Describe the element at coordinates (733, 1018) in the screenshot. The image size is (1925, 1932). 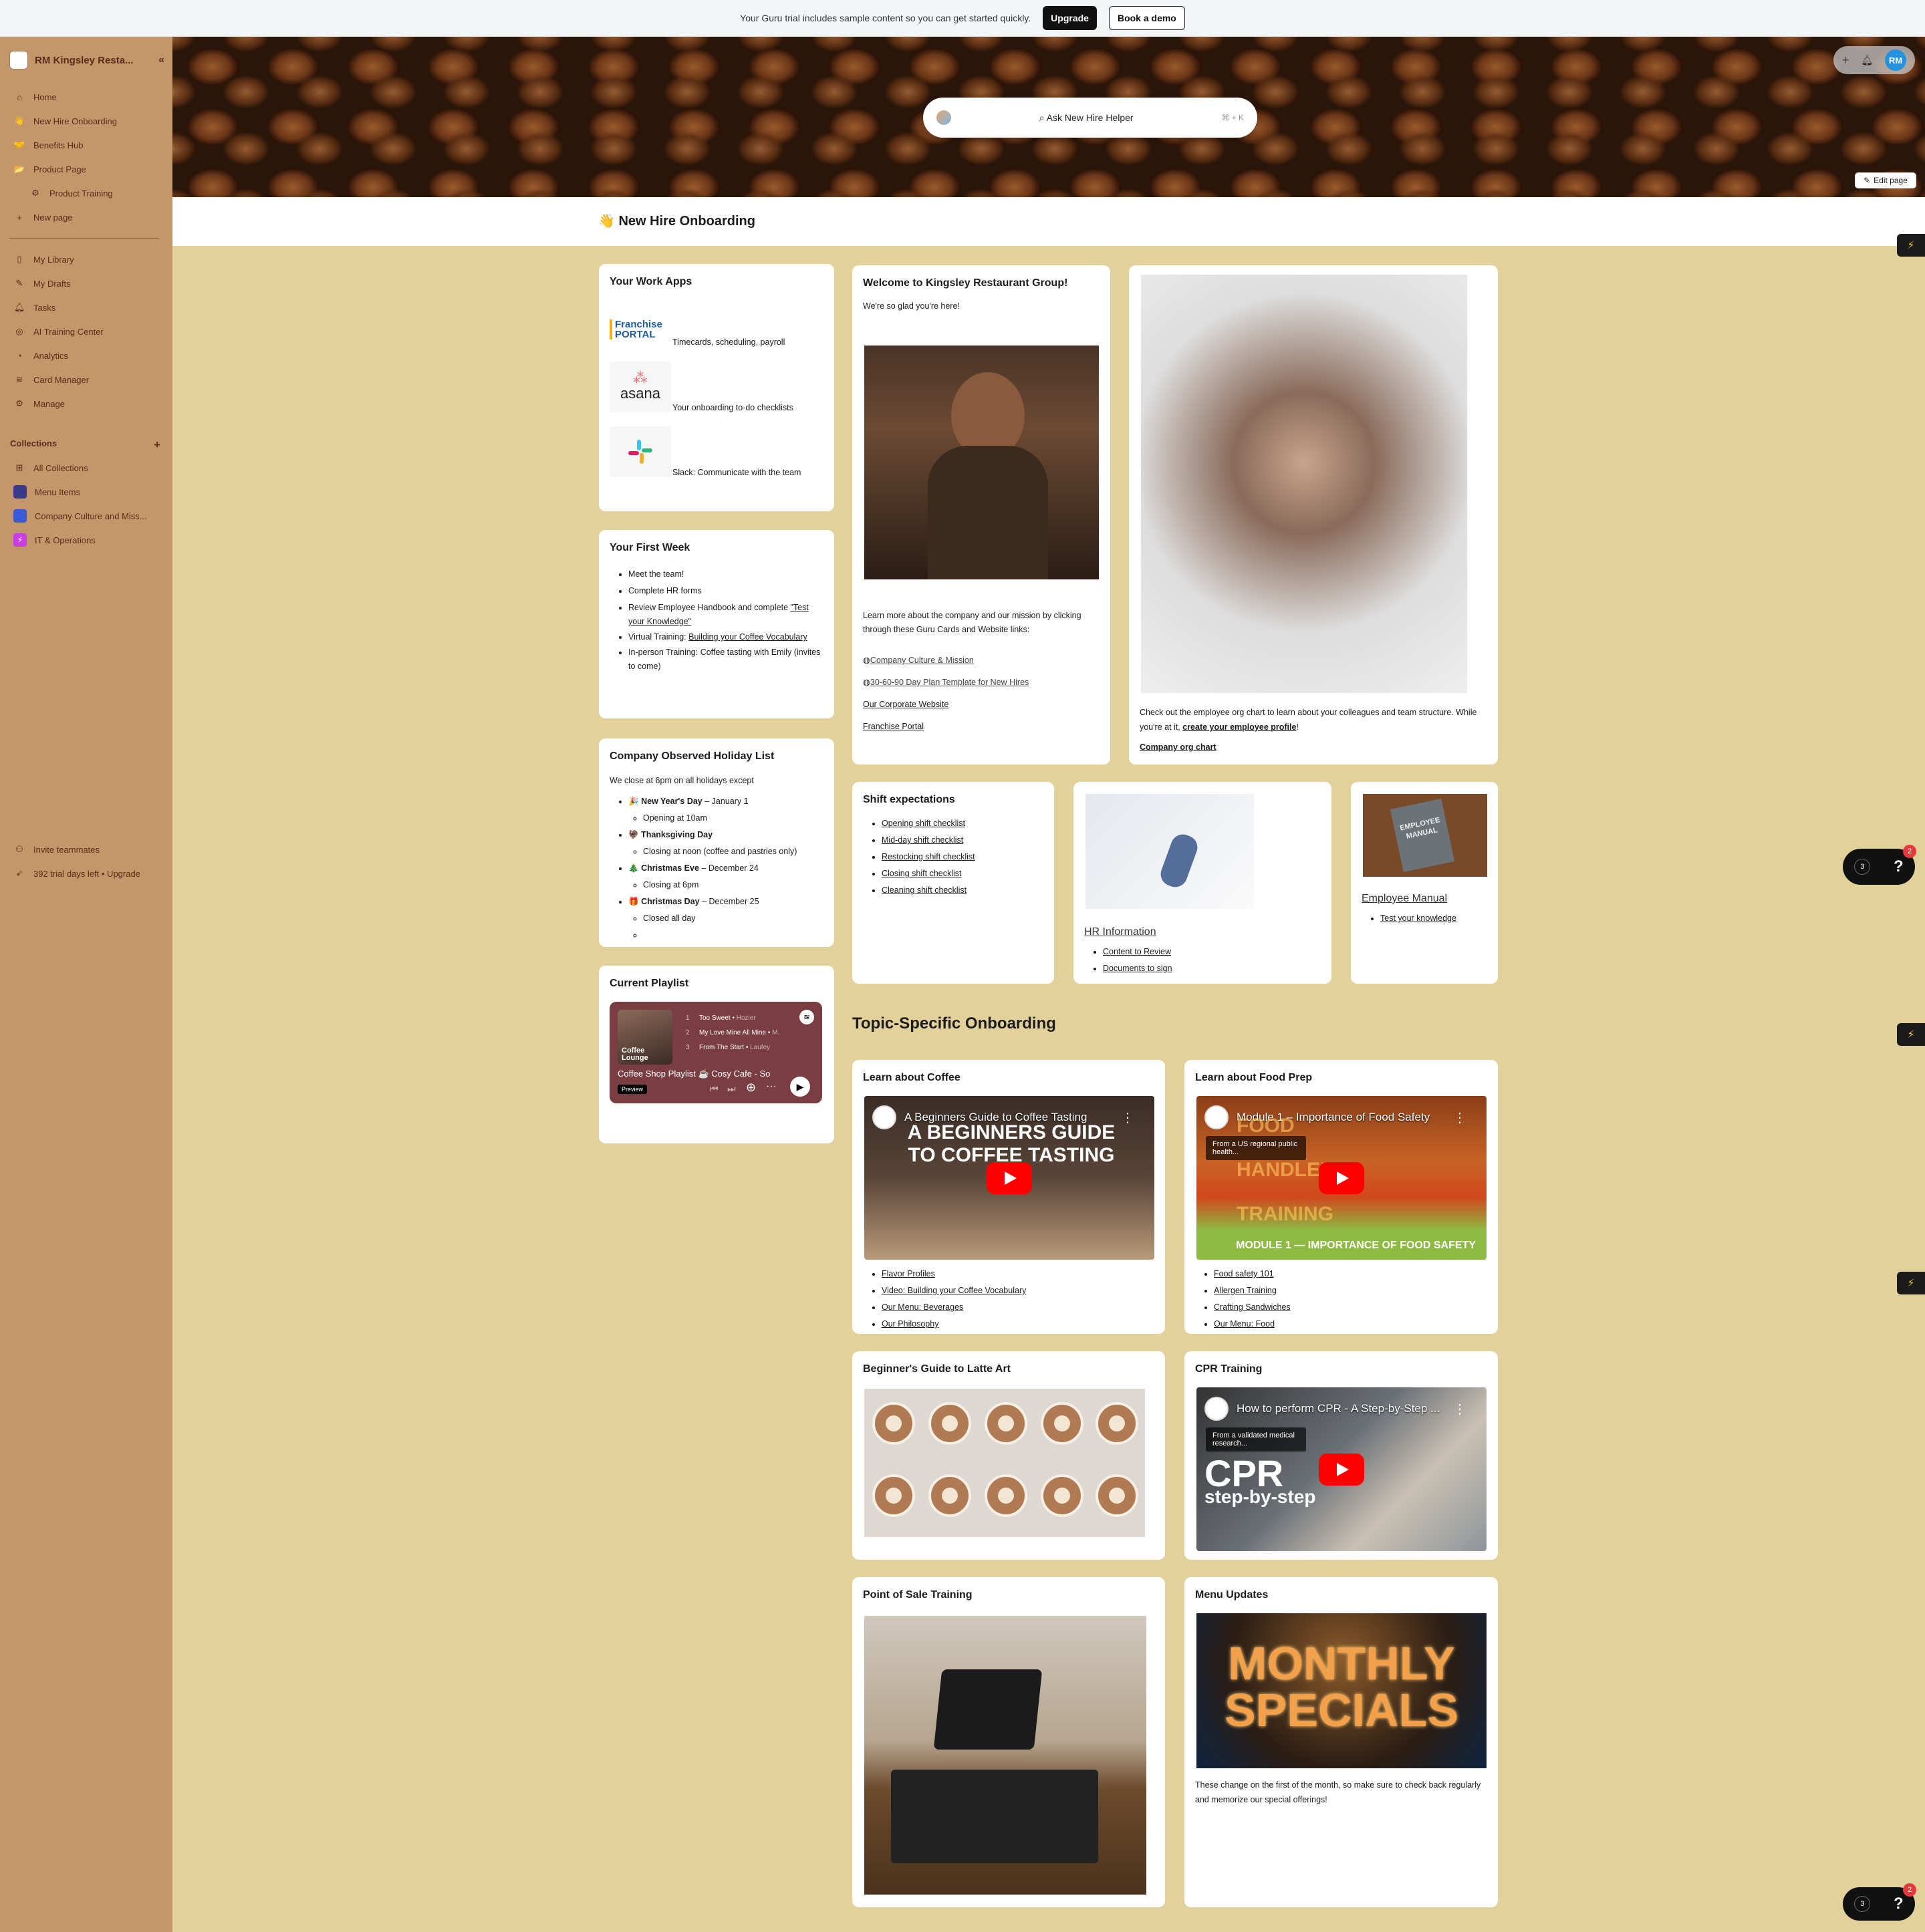
I see `track-row: 1 Too Sweet • Hozier` at that location.